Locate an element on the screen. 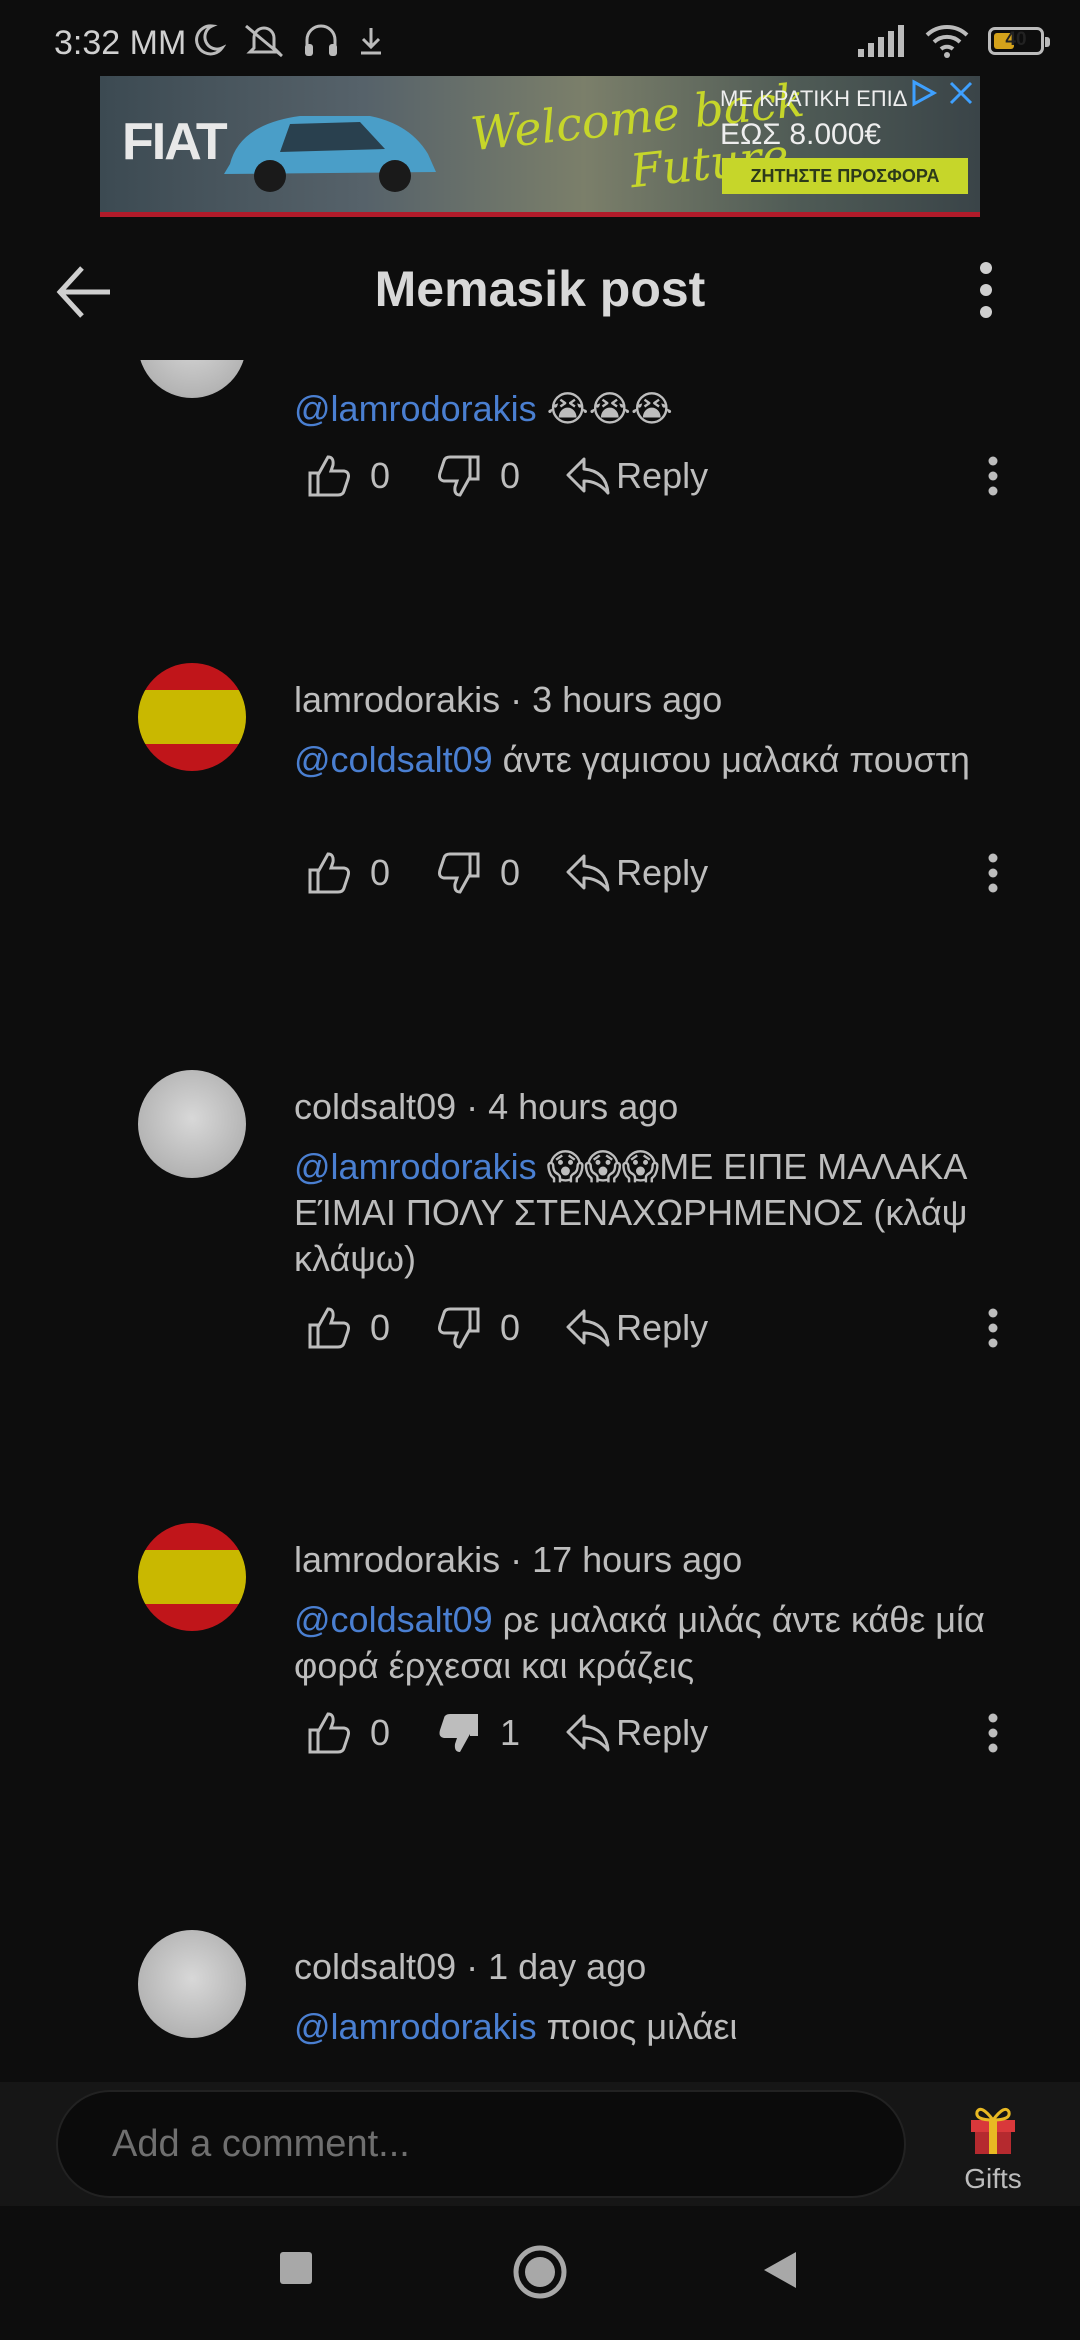  bell-off-icon is located at coordinates (264, 41).